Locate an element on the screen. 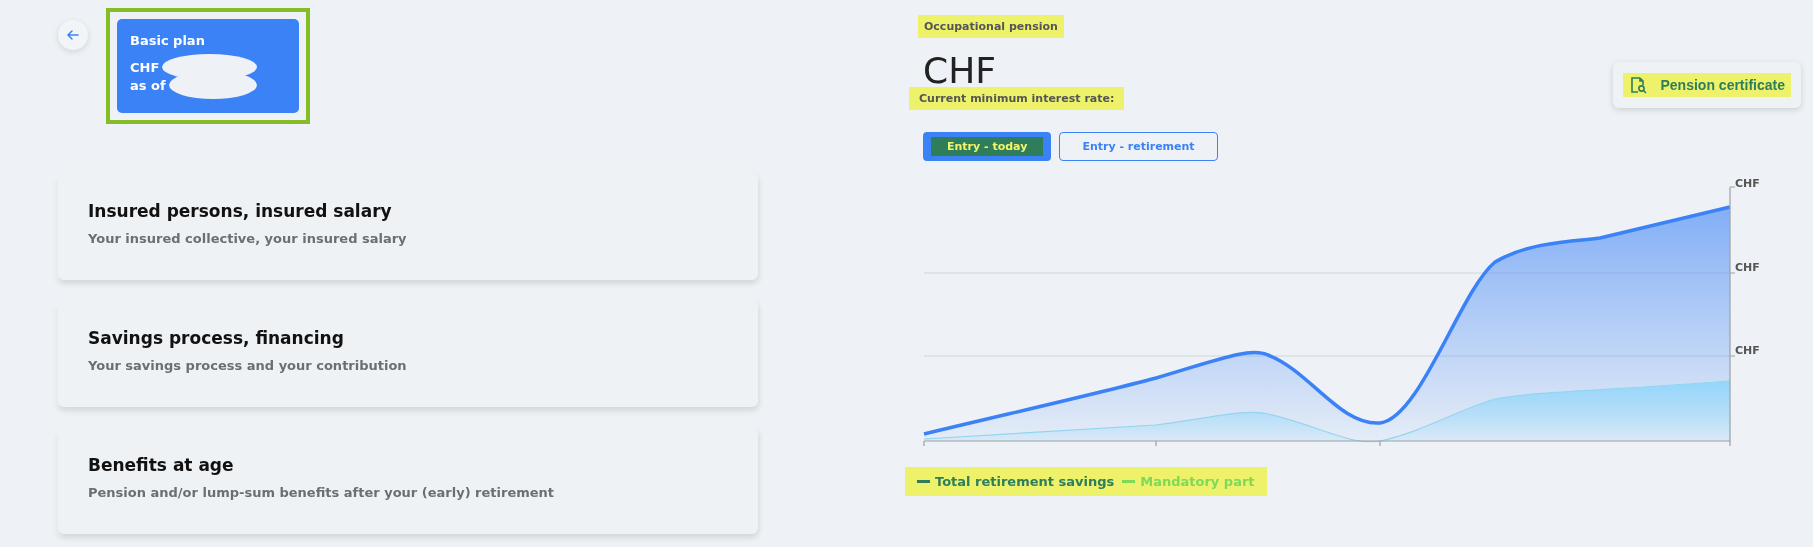 The width and height of the screenshot is (1813, 547). back-button is located at coordinates (73, 35).